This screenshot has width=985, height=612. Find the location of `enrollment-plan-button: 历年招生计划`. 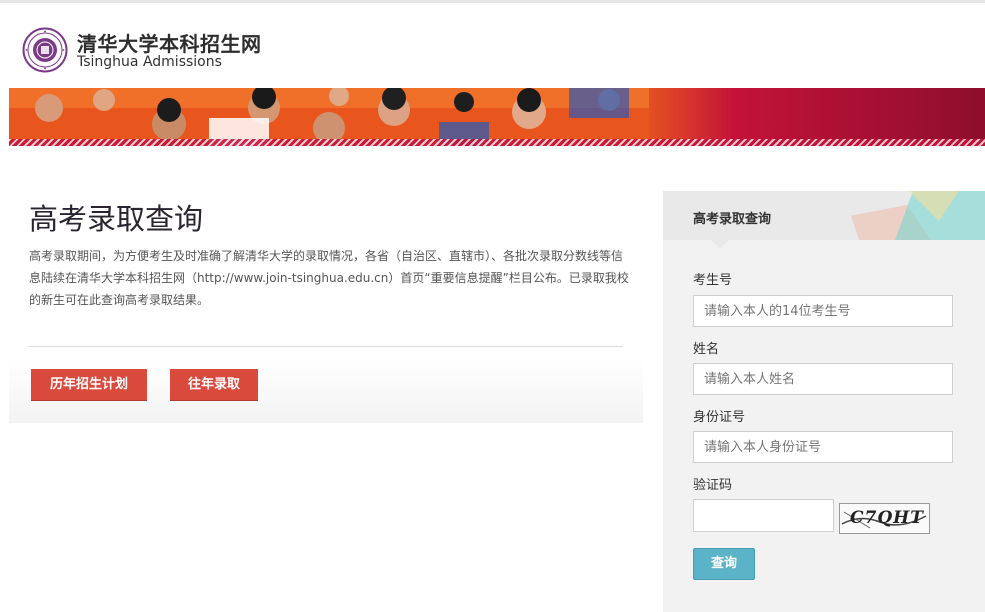

enrollment-plan-button: 历年招生计划 is located at coordinates (89, 385).